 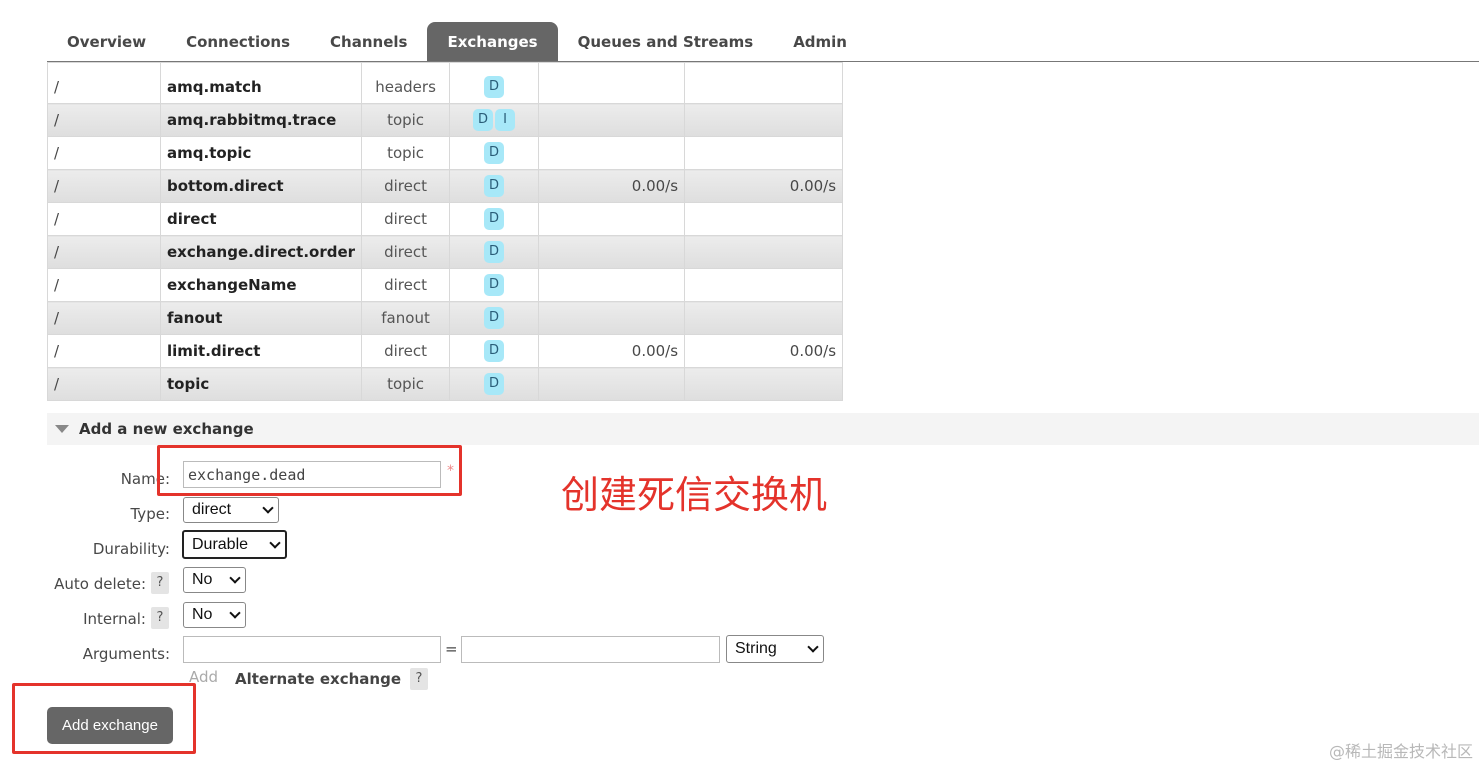 What do you see at coordinates (261, 186) in the screenshot?
I see `exchange-name-link: bottom.direct` at bounding box center [261, 186].